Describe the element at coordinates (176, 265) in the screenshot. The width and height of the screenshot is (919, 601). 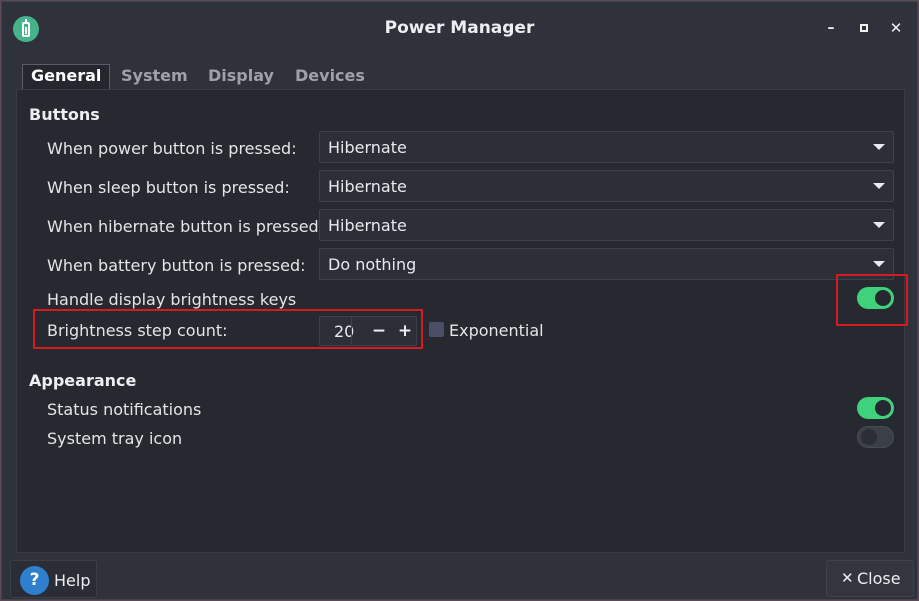
I see `battery-button-label: When battery button is pressed:` at that location.